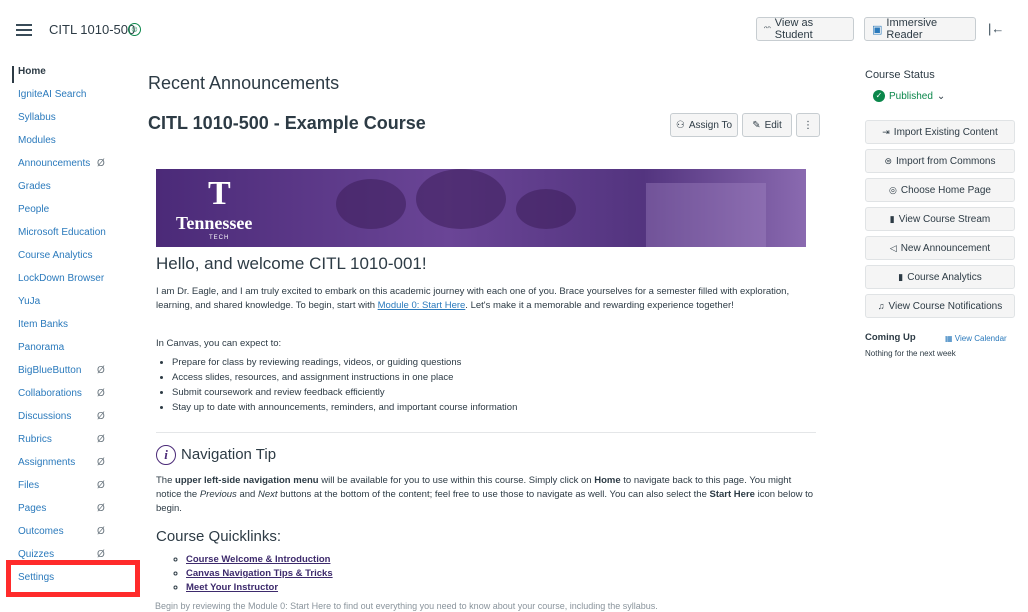  Describe the element at coordinates (888, 160) in the screenshot. I see `commons-icon: ⊜` at that location.